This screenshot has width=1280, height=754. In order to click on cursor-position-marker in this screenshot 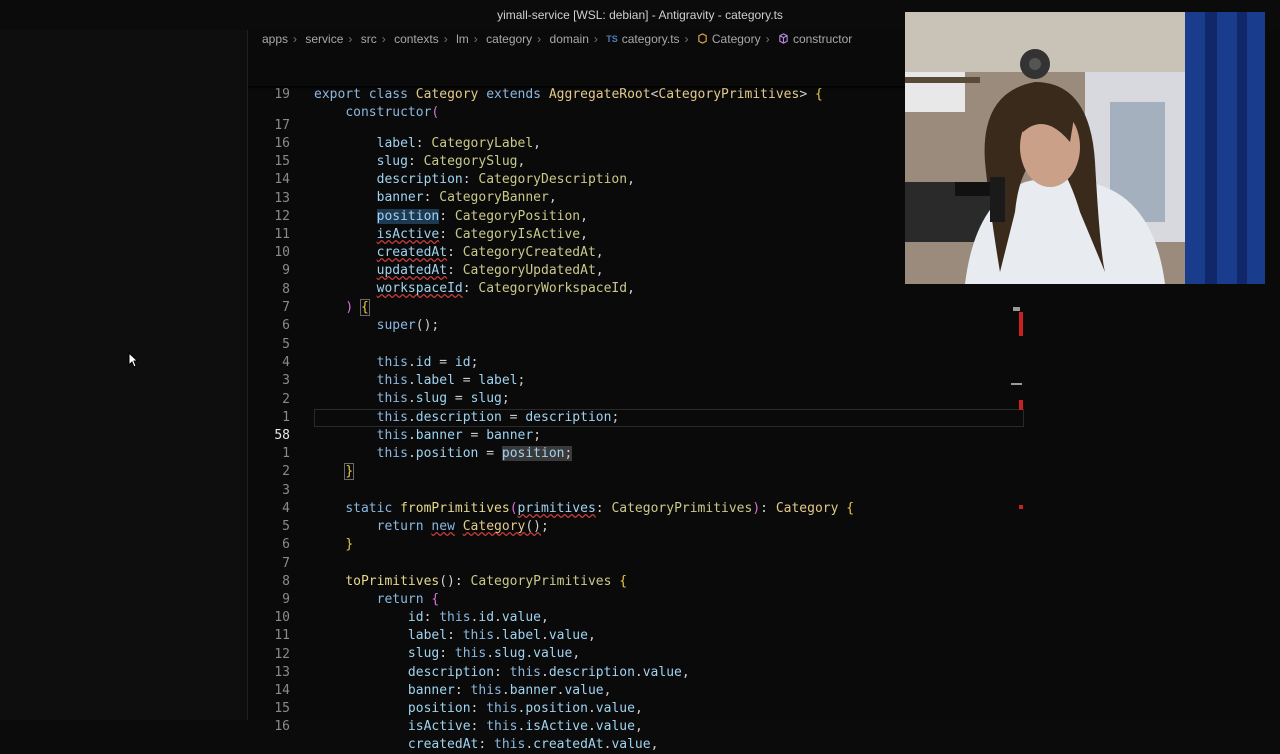, I will do `click(1016, 384)`.